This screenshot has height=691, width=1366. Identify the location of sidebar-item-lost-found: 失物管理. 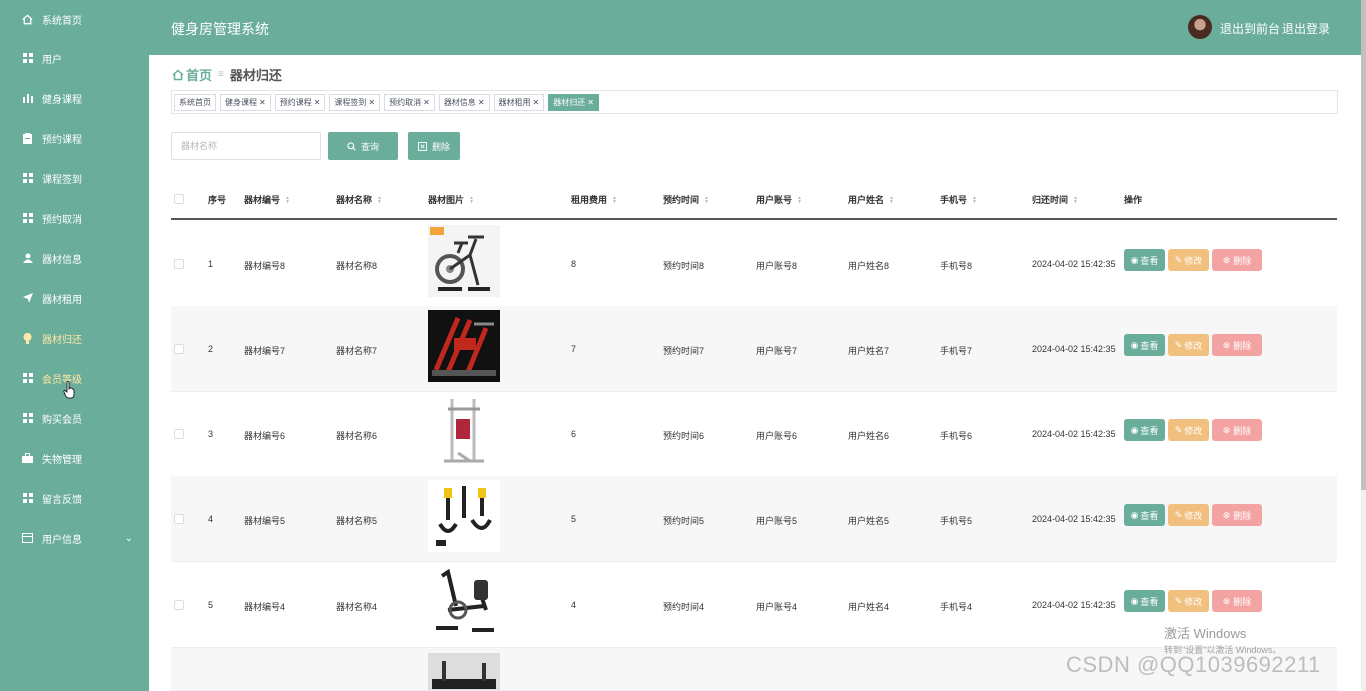
(74, 458).